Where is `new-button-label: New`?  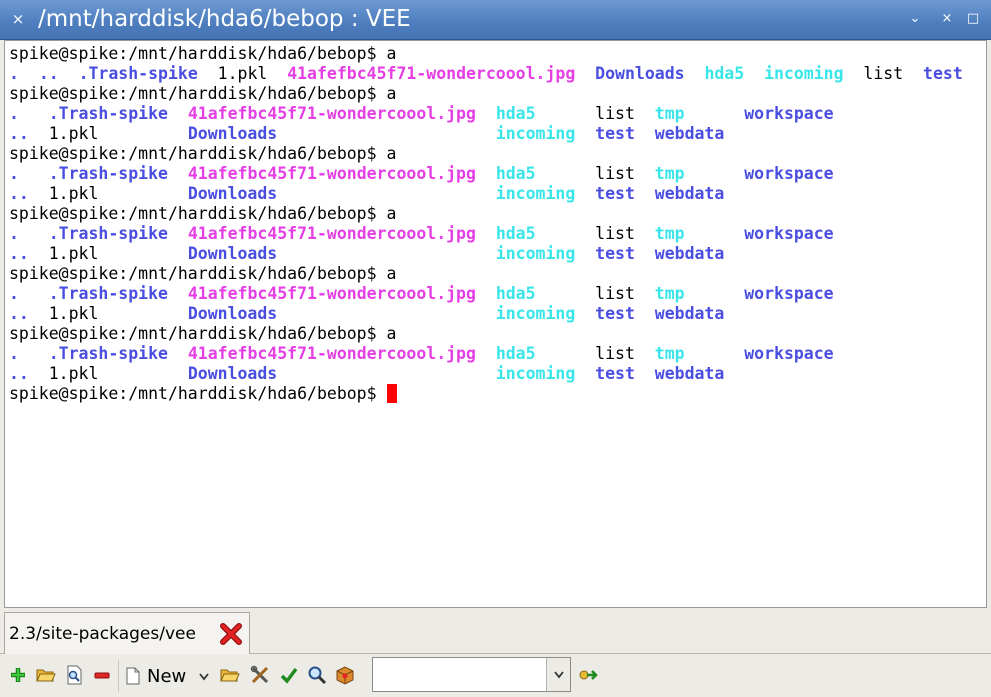
new-button-label: New is located at coordinates (167, 676).